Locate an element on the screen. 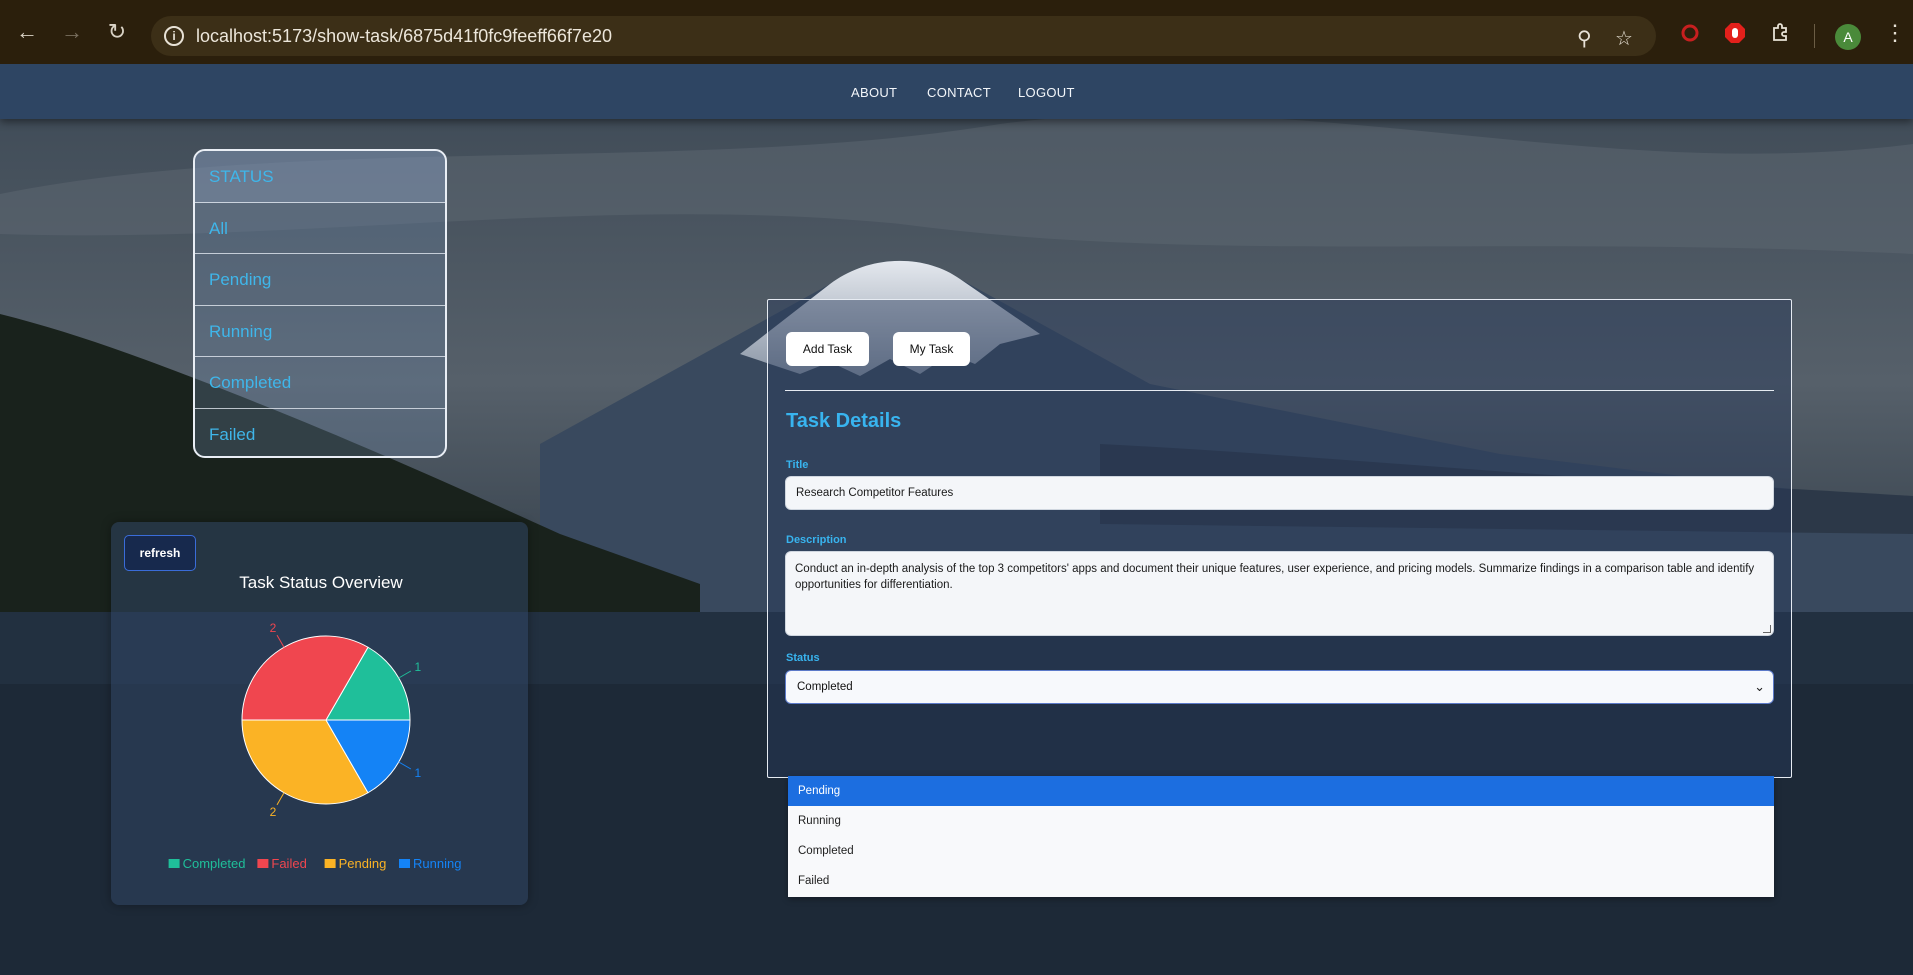 The image size is (1913, 975). my-task-button: My Task is located at coordinates (931, 349).